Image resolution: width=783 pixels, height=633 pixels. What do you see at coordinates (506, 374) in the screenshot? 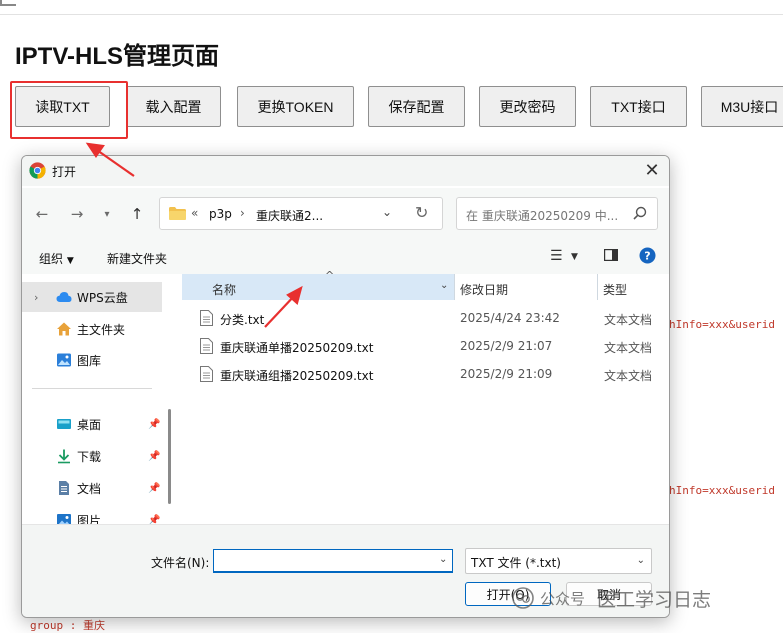
I see `file-modified: 2025/2/9 21:09` at bounding box center [506, 374].